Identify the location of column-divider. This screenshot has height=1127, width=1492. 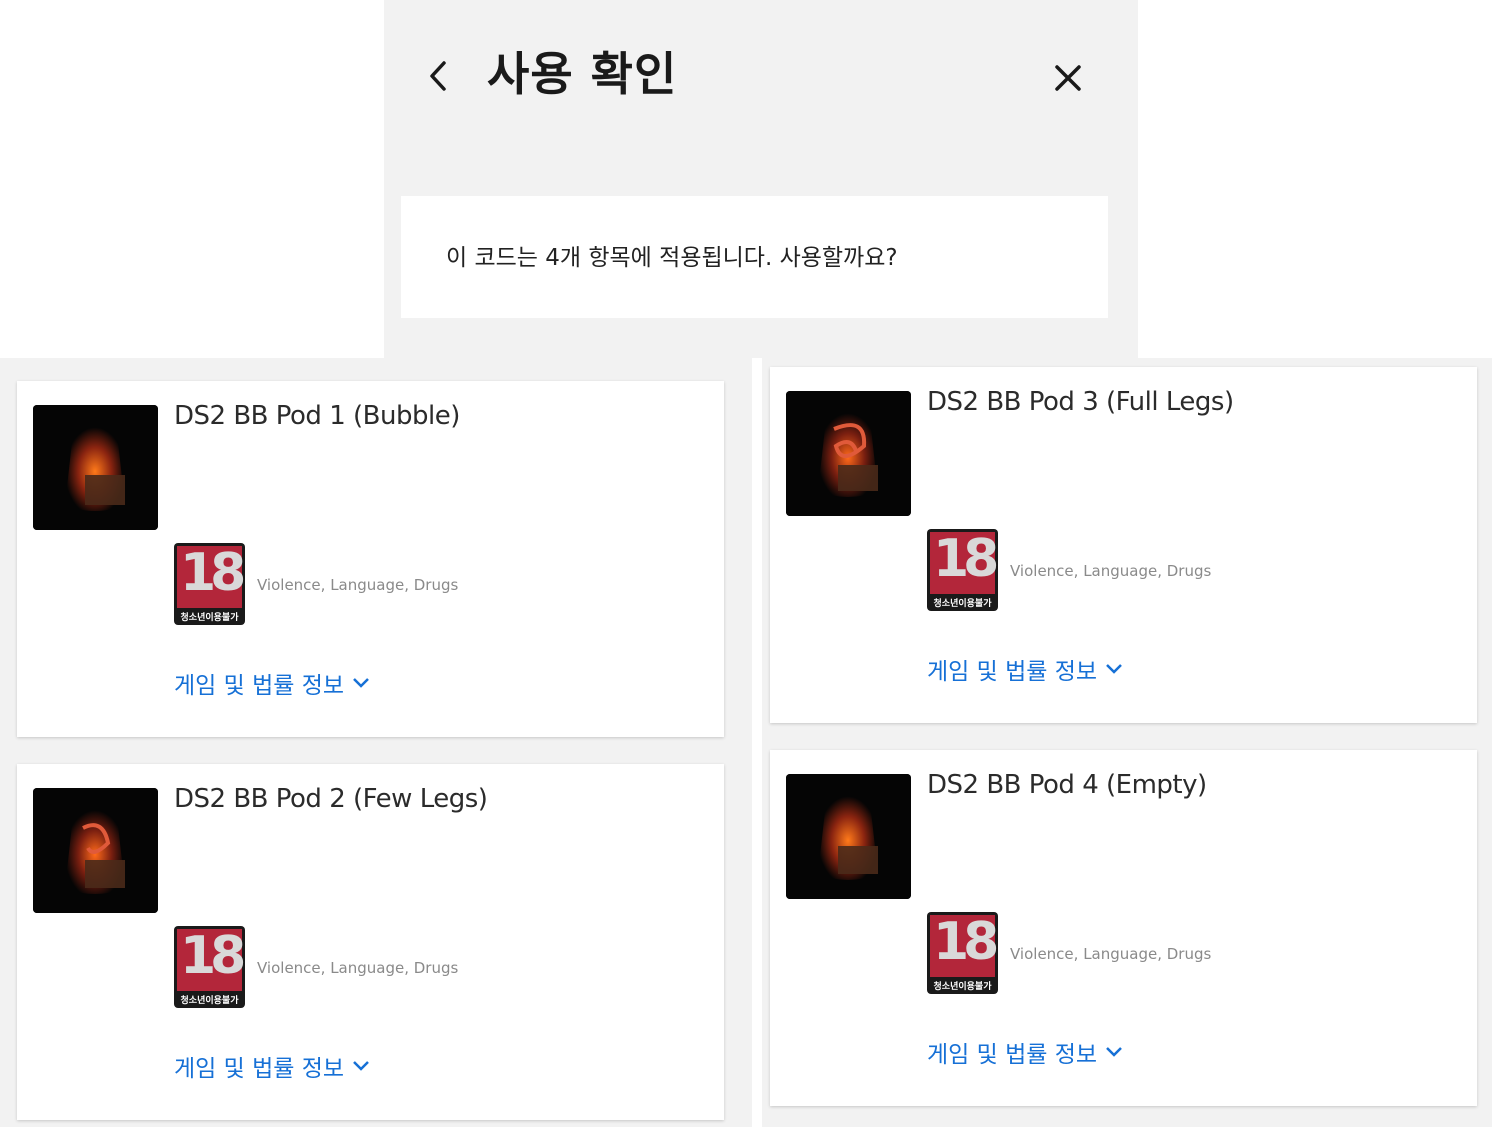
(757, 742).